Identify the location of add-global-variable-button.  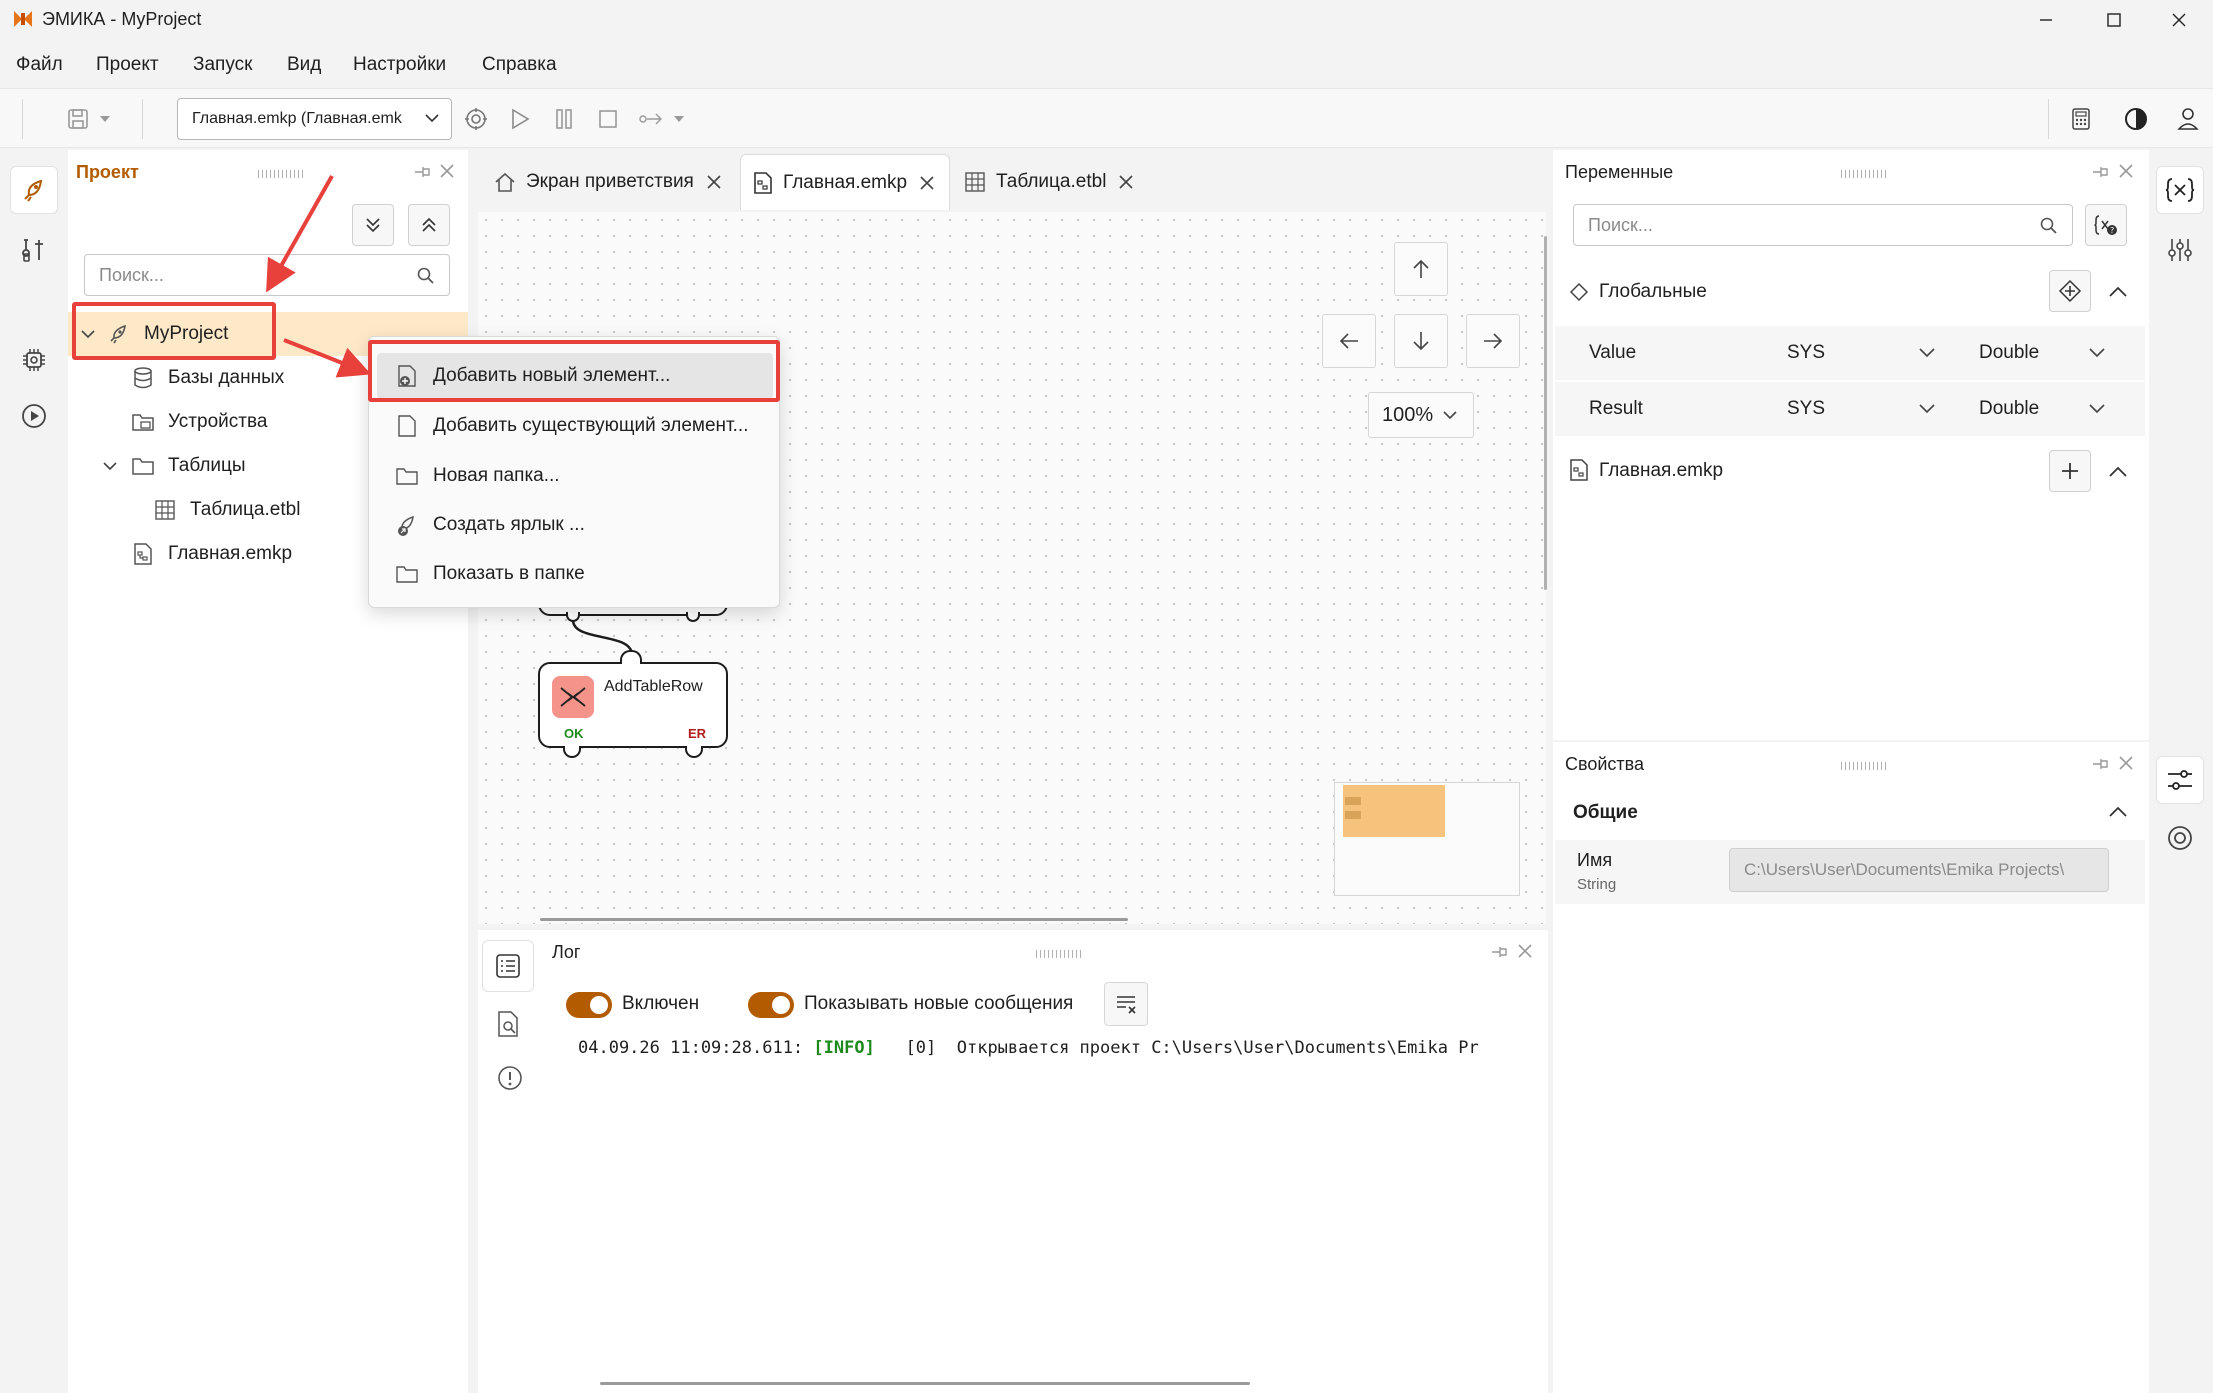
(2070, 291).